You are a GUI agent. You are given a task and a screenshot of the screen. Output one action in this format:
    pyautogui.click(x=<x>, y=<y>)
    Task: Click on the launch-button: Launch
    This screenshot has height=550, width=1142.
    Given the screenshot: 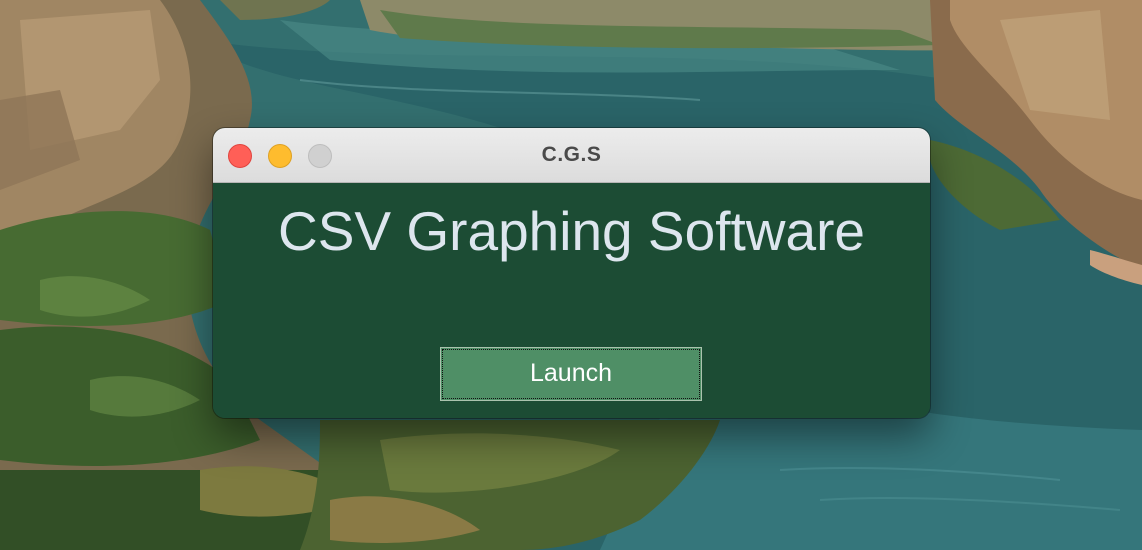 What is the action you would take?
    pyautogui.click(x=571, y=374)
    